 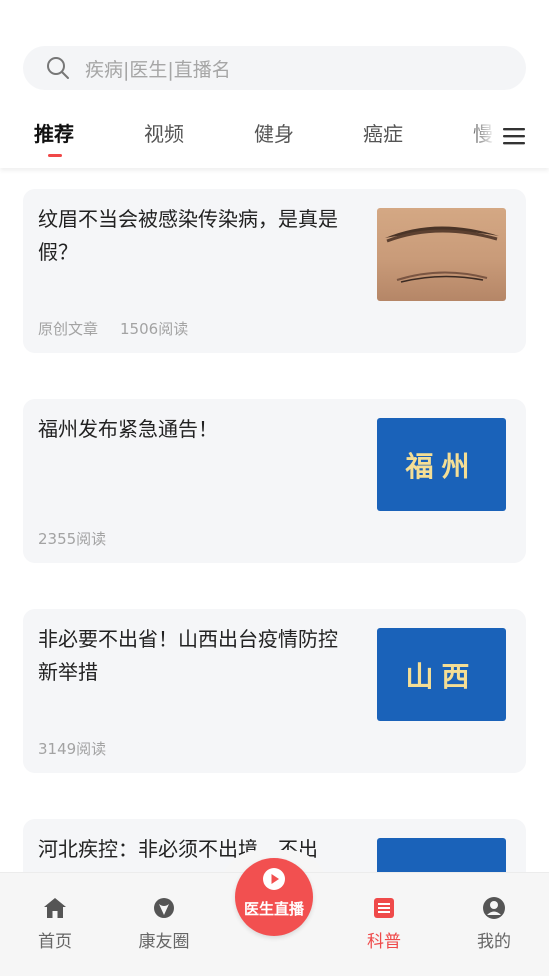 I want to click on search-placeholder: 疾病|医生|直播名, so click(x=158, y=69).